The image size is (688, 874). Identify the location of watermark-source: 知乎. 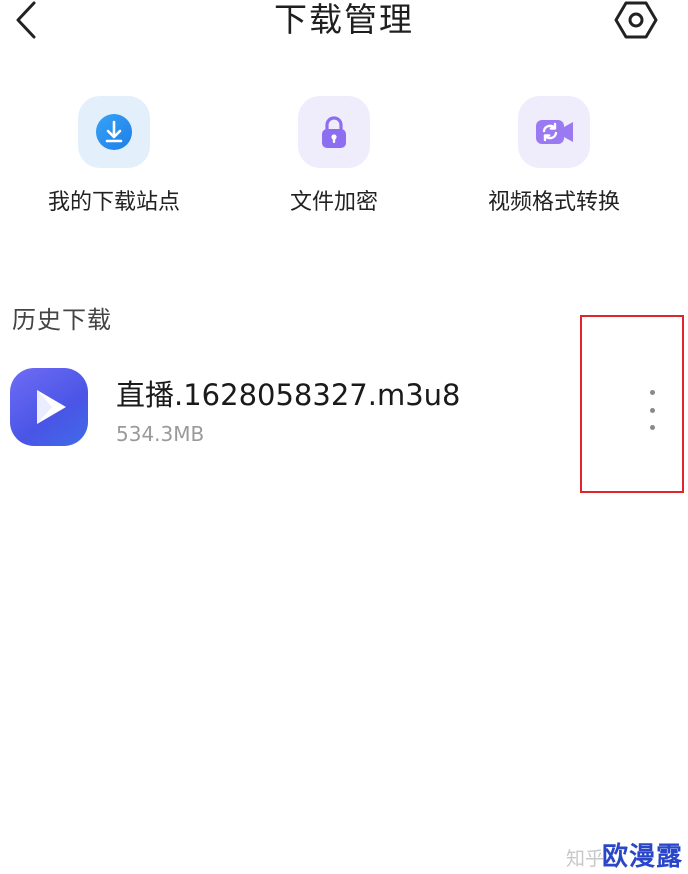
(585, 859).